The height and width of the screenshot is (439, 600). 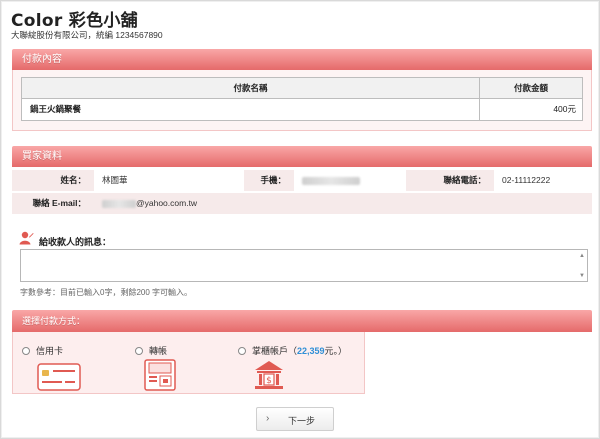 I want to click on column-payment-amount: 付款金額, so click(x=530, y=88).